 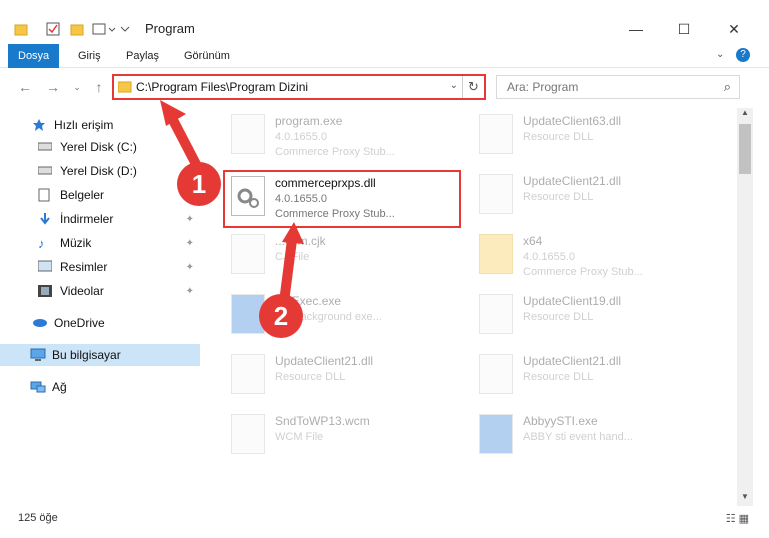 What do you see at coordinates (199, 184) in the screenshot?
I see `step-1-badge: 1` at bounding box center [199, 184].